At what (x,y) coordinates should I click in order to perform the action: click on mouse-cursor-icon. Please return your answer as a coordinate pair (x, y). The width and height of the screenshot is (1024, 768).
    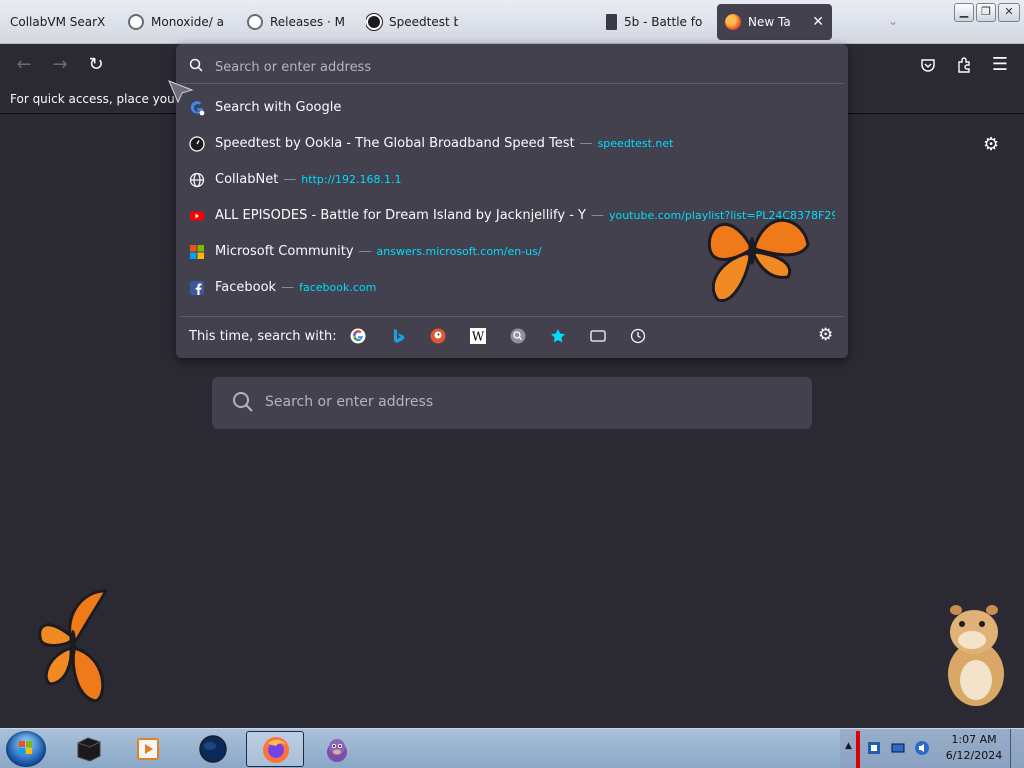
    Looking at the image, I should click on (181, 92).